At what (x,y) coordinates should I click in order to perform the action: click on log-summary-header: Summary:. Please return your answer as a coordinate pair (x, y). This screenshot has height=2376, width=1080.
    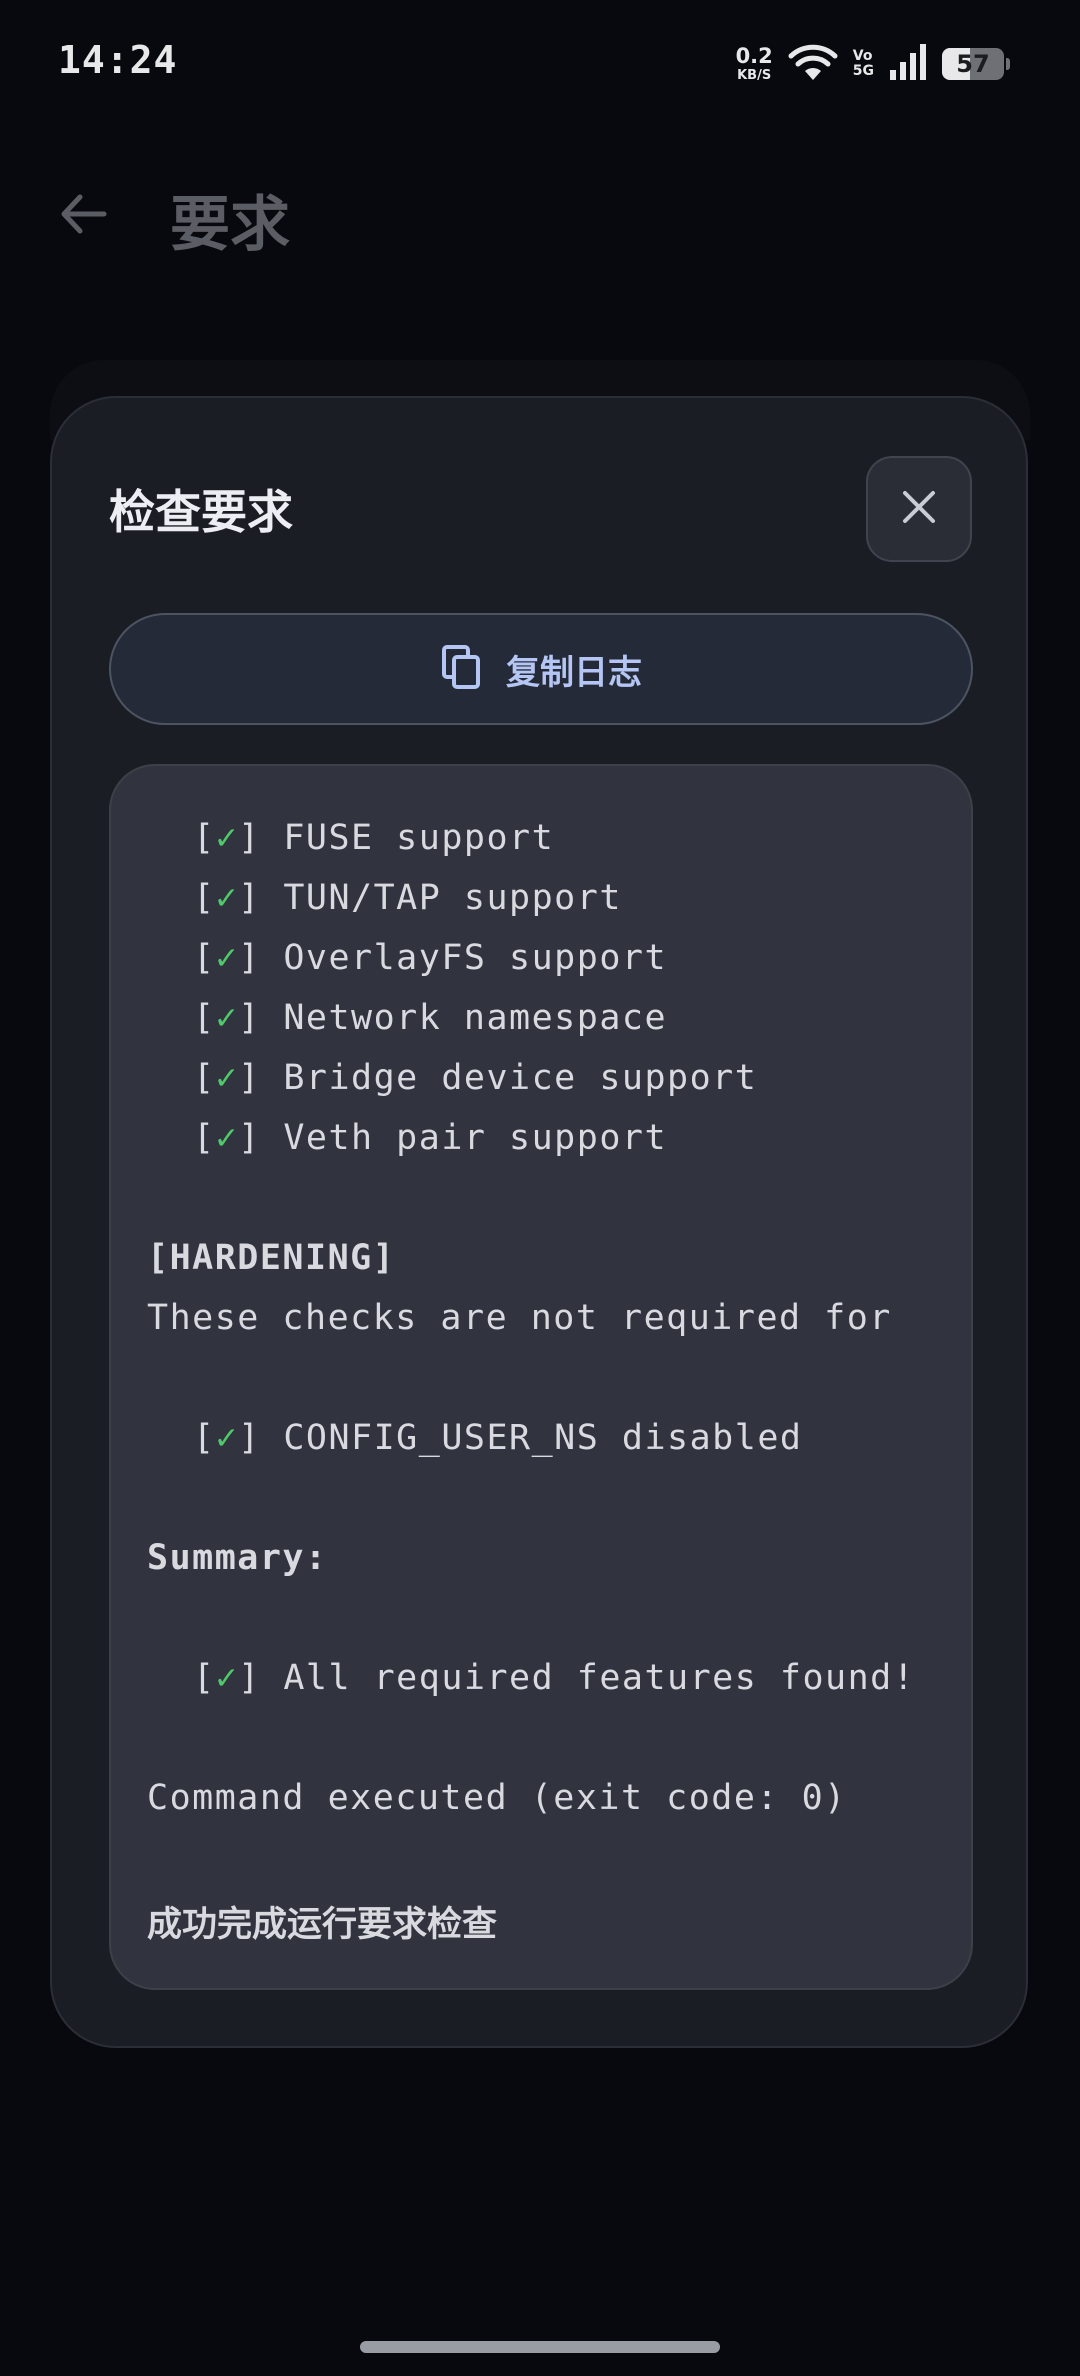
    Looking at the image, I should click on (237, 1558).